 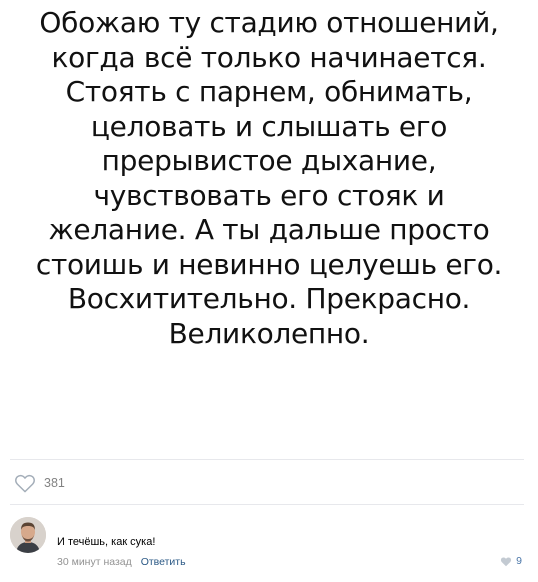 I want to click on comment-like-button: 9, so click(x=511, y=561).